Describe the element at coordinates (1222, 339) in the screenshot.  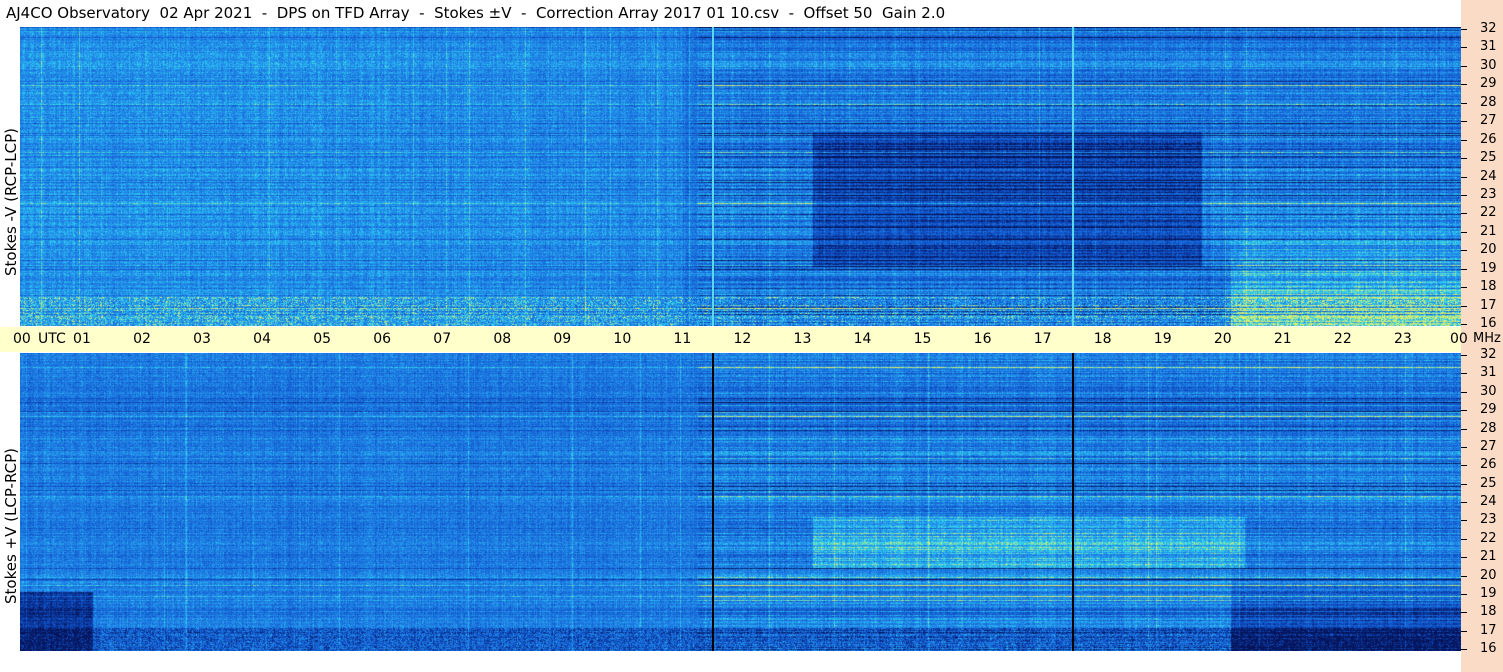
I see `utc-tick-20: 20` at that location.